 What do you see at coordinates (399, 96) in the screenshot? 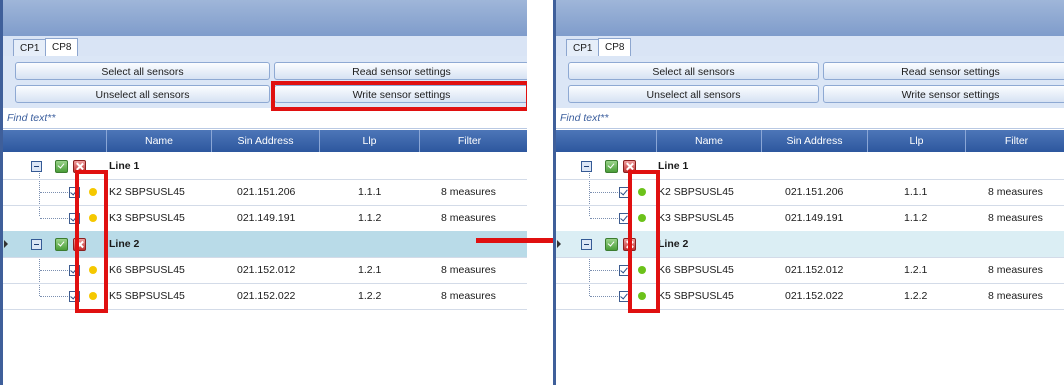
I see `highlight-write-button` at bounding box center [399, 96].